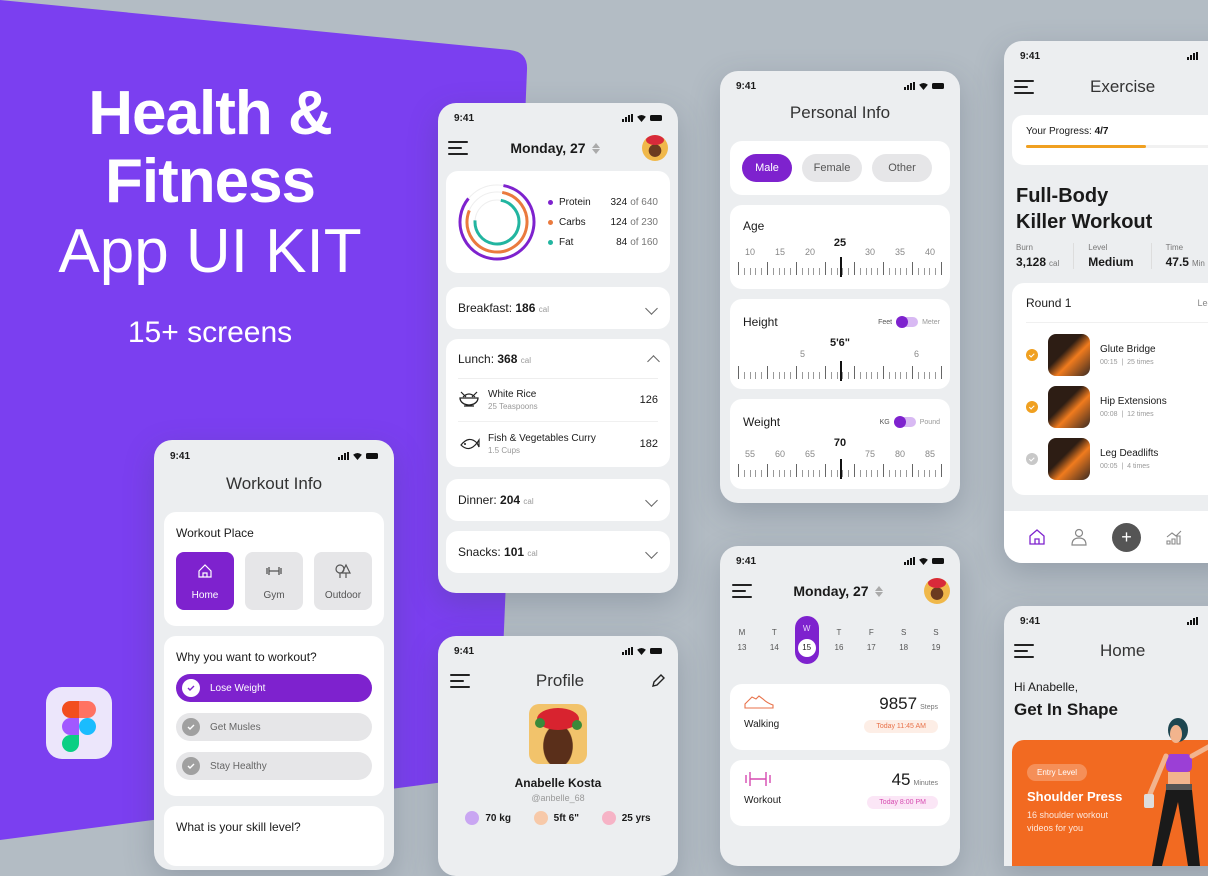 This screenshot has width=1208, height=876. What do you see at coordinates (274, 727) in the screenshot?
I see `reason-option: Get Musles` at bounding box center [274, 727].